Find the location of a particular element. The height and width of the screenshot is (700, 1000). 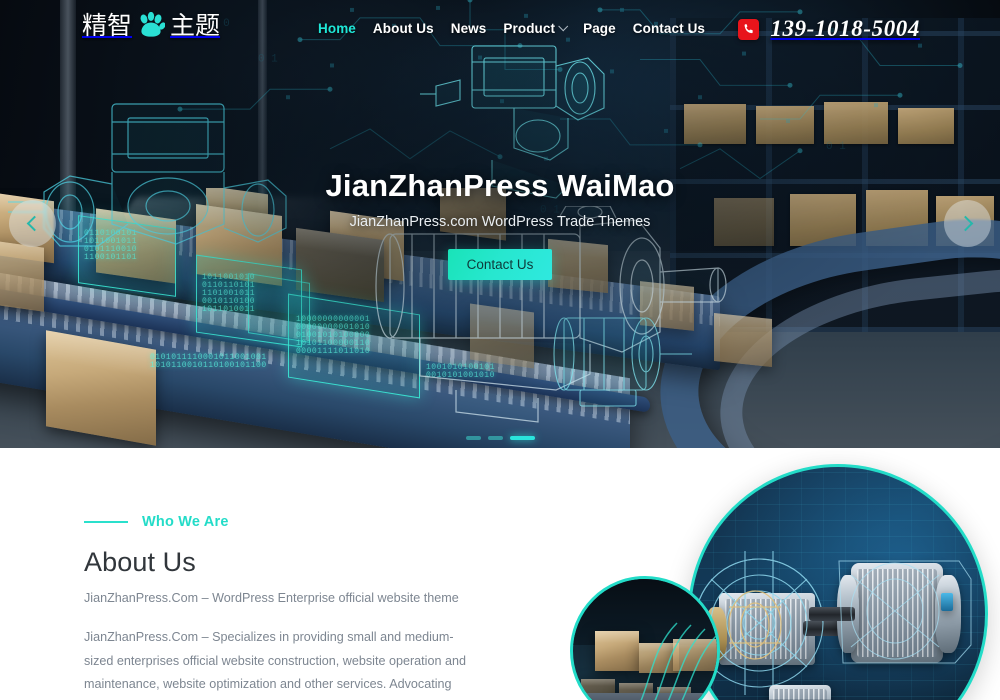

nav-item-contact-us: Contact Us is located at coordinates (669, 28).